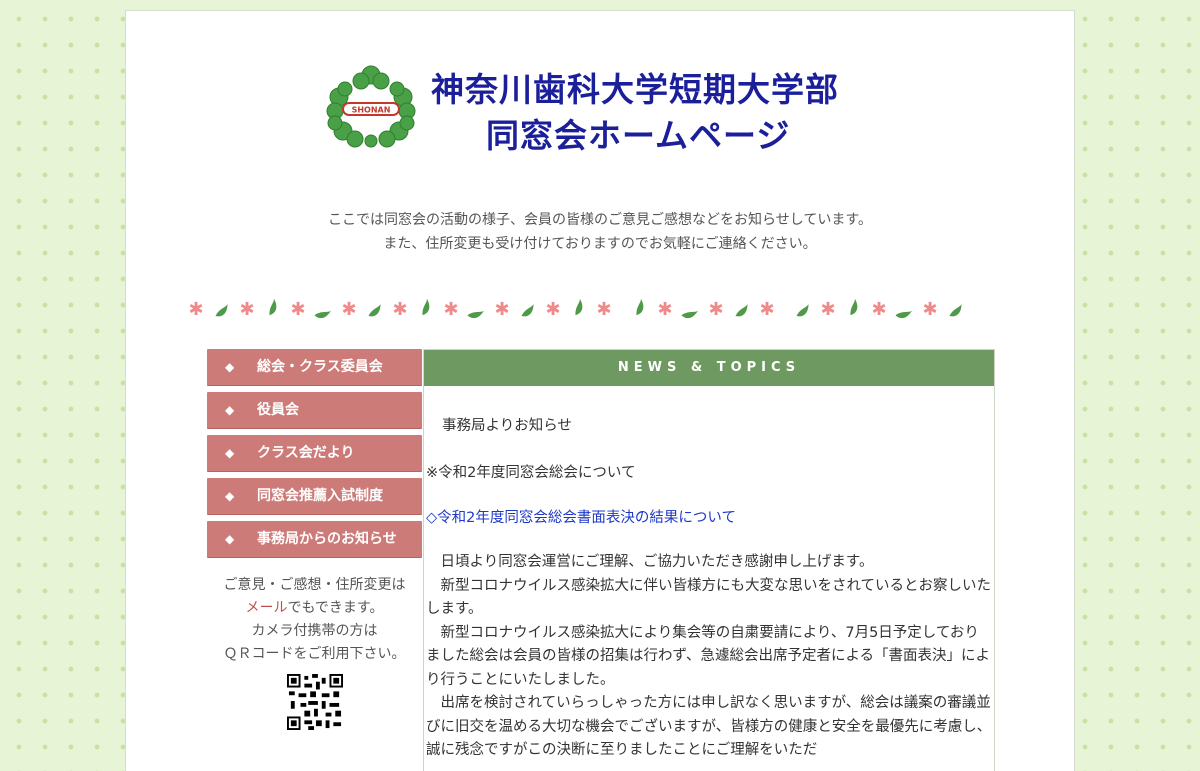 This screenshot has height=771, width=1200. Describe the element at coordinates (635, 89) in the screenshot. I see `site-title-line1: 神奈川歯科大学短期大学部` at that location.